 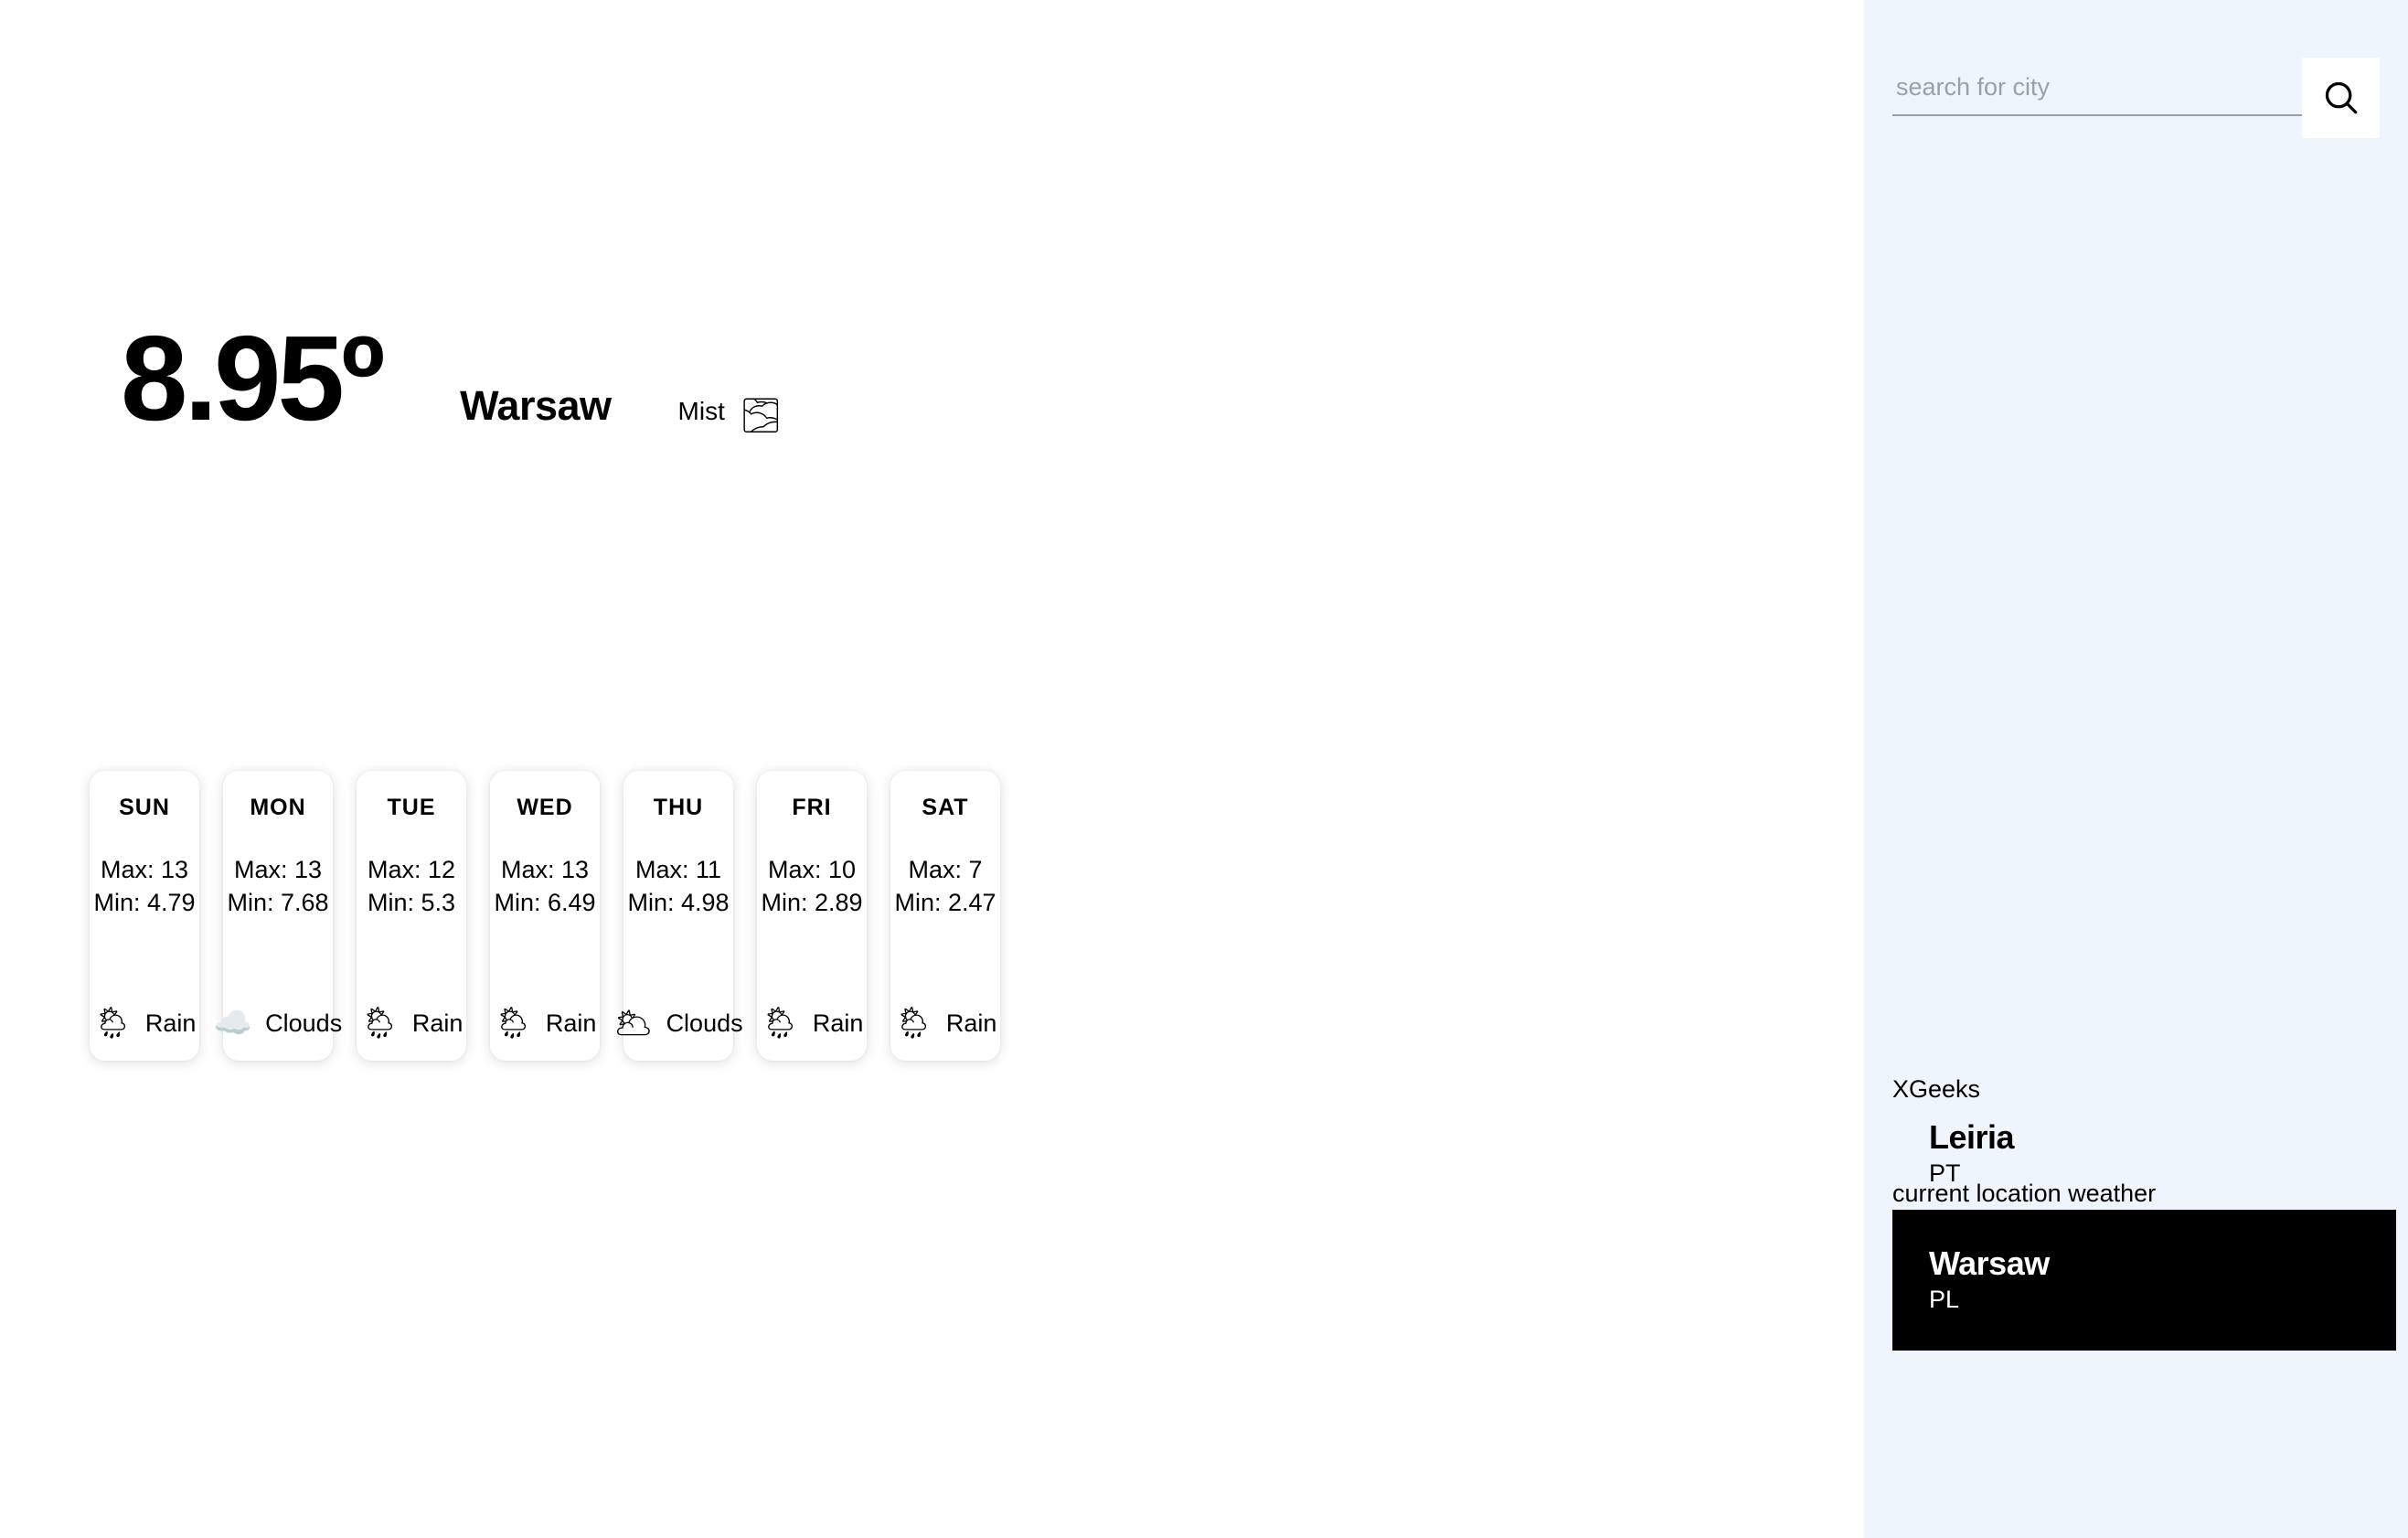 I want to click on forecast-day-temps: Max: 13 Min: 4.79, so click(x=144, y=887).